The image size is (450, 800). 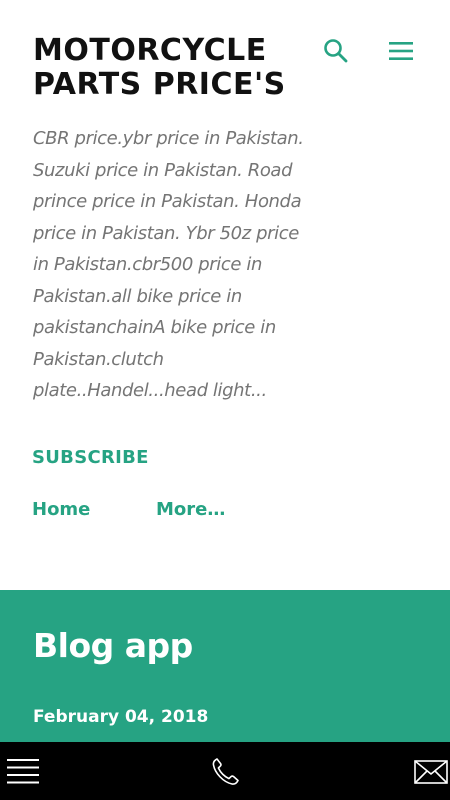 I want to click on mail-icon, so click(x=431, y=772).